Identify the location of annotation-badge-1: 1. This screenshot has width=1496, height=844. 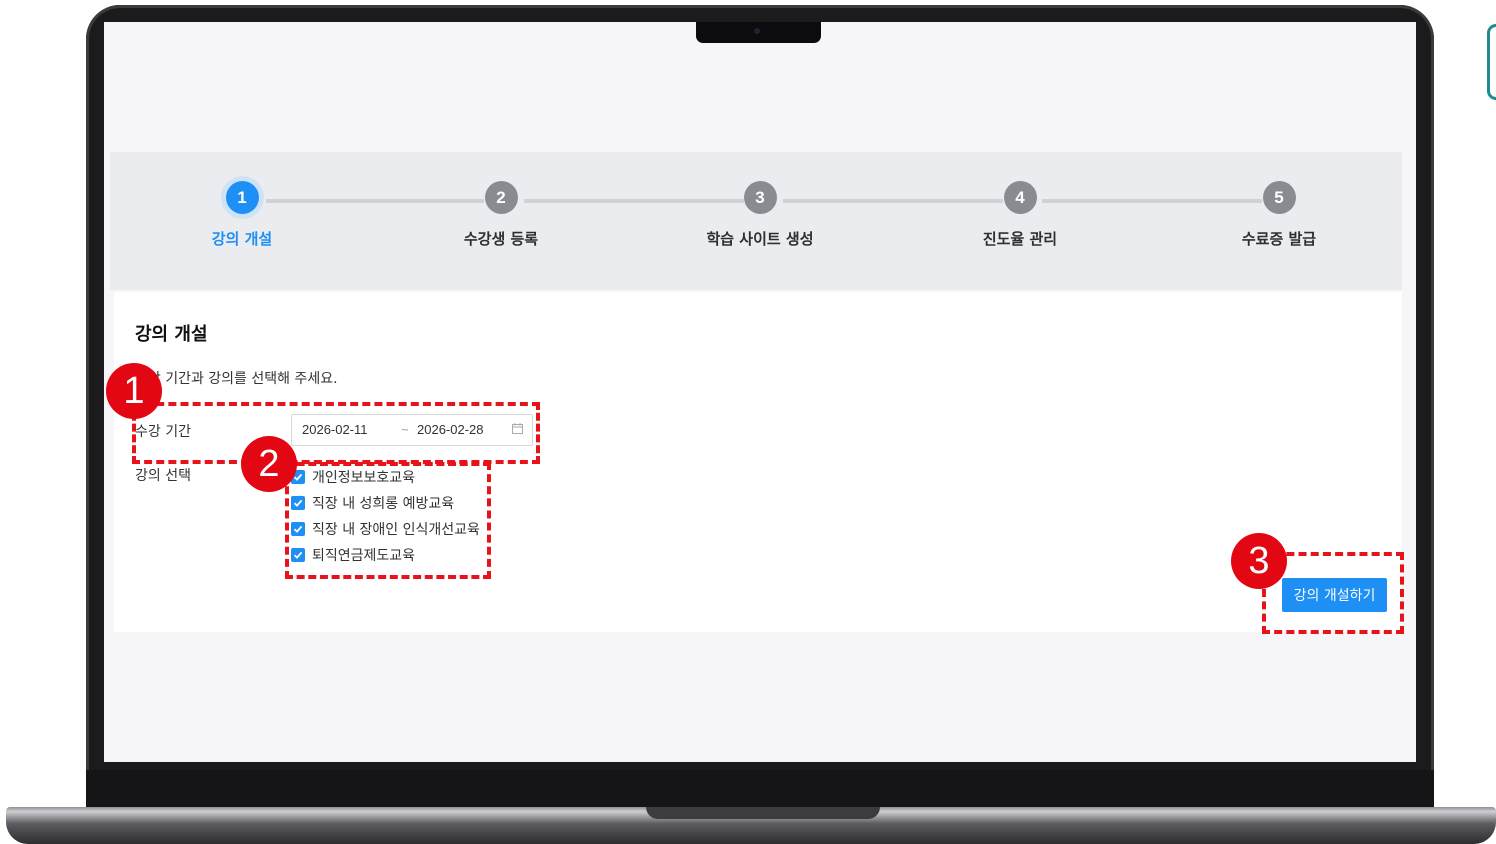
(134, 391).